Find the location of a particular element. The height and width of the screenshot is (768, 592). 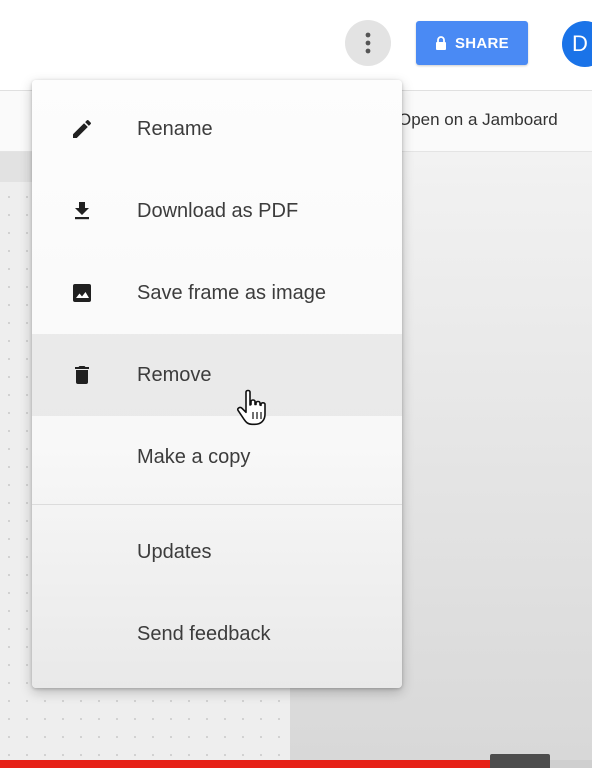

menu-item-save-frame-image: Save frame as image is located at coordinates (217, 293).